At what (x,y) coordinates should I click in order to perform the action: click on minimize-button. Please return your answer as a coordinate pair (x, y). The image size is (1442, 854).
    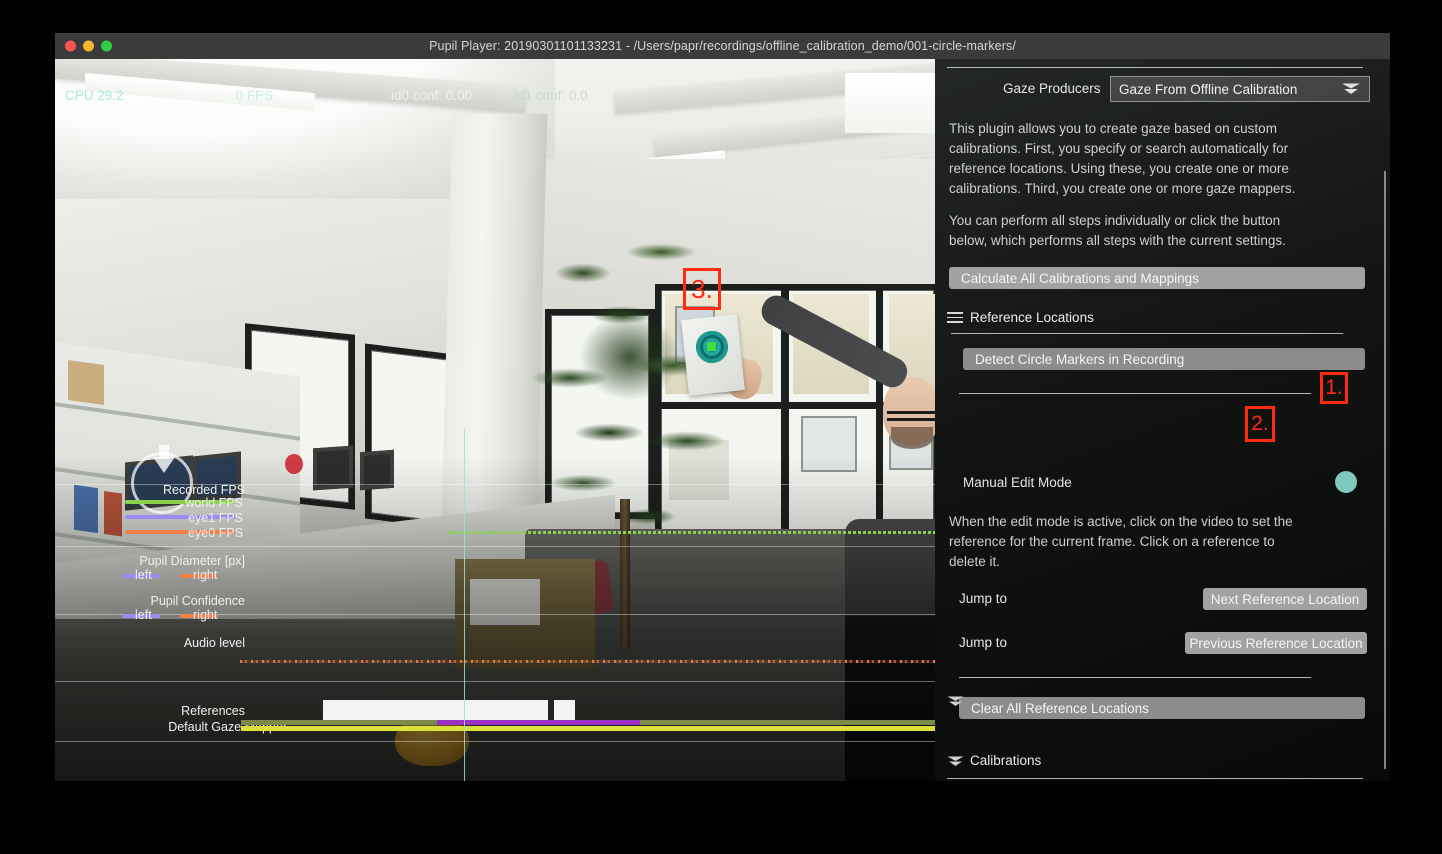
    Looking at the image, I should click on (88, 46).